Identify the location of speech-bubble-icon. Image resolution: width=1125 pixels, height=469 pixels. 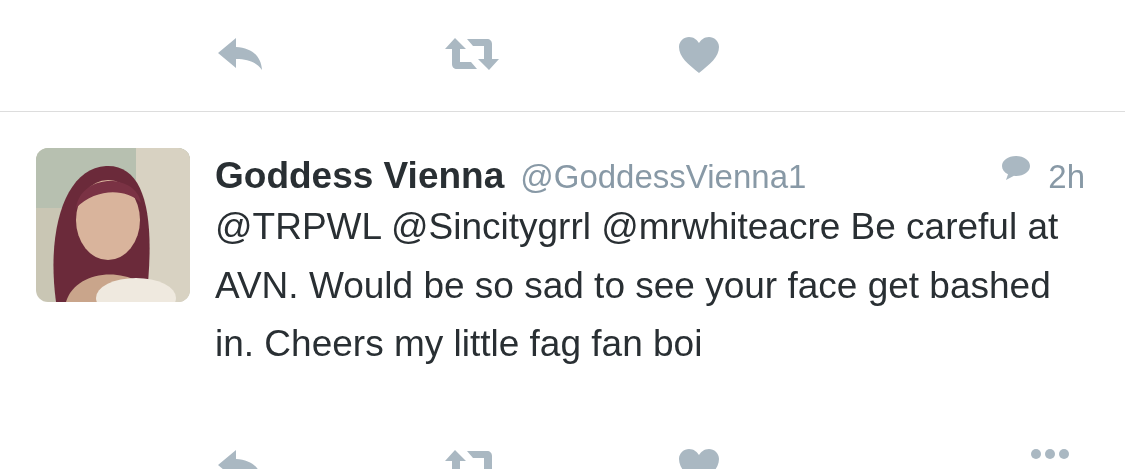
(1016, 168).